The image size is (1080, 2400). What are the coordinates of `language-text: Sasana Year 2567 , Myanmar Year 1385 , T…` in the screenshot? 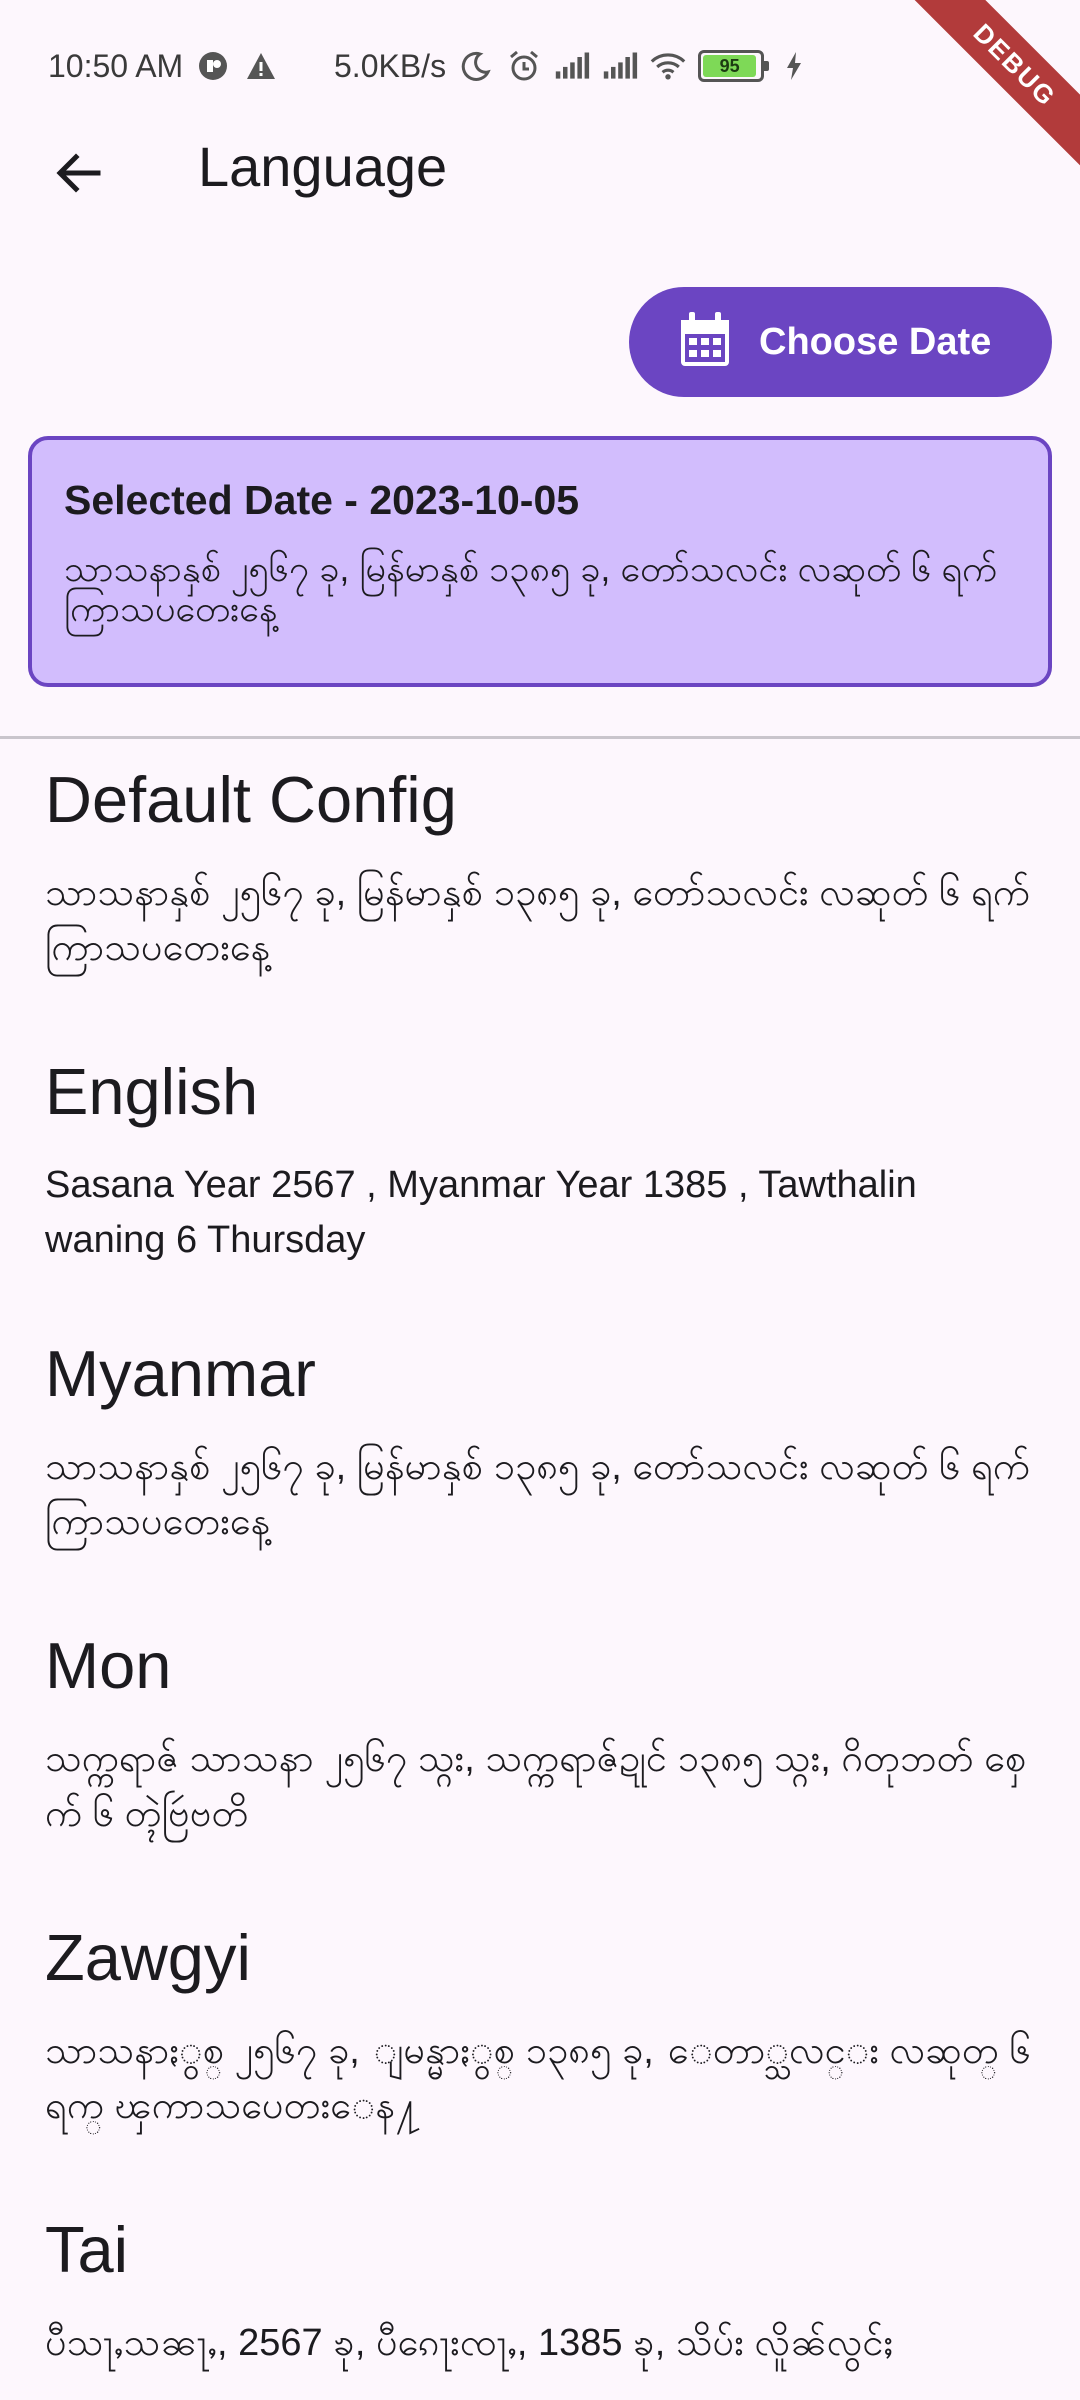 It's located at (481, 1212).